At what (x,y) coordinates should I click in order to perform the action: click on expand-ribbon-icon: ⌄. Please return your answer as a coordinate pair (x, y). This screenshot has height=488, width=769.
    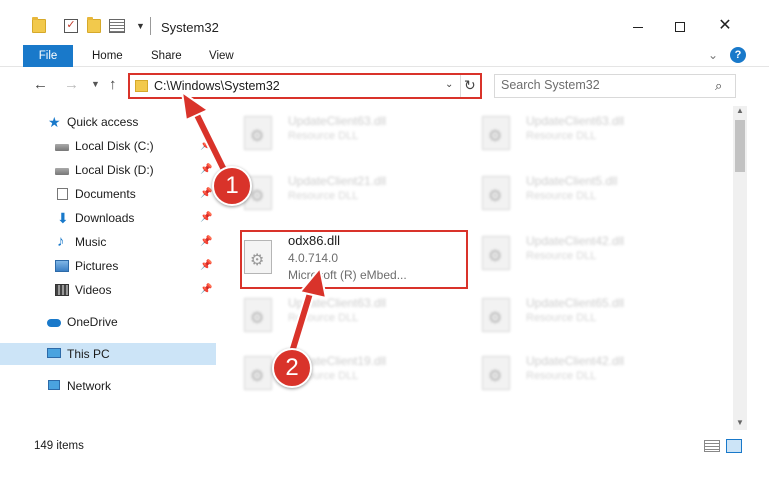
    Looking at the image, I should click on (713, 55).